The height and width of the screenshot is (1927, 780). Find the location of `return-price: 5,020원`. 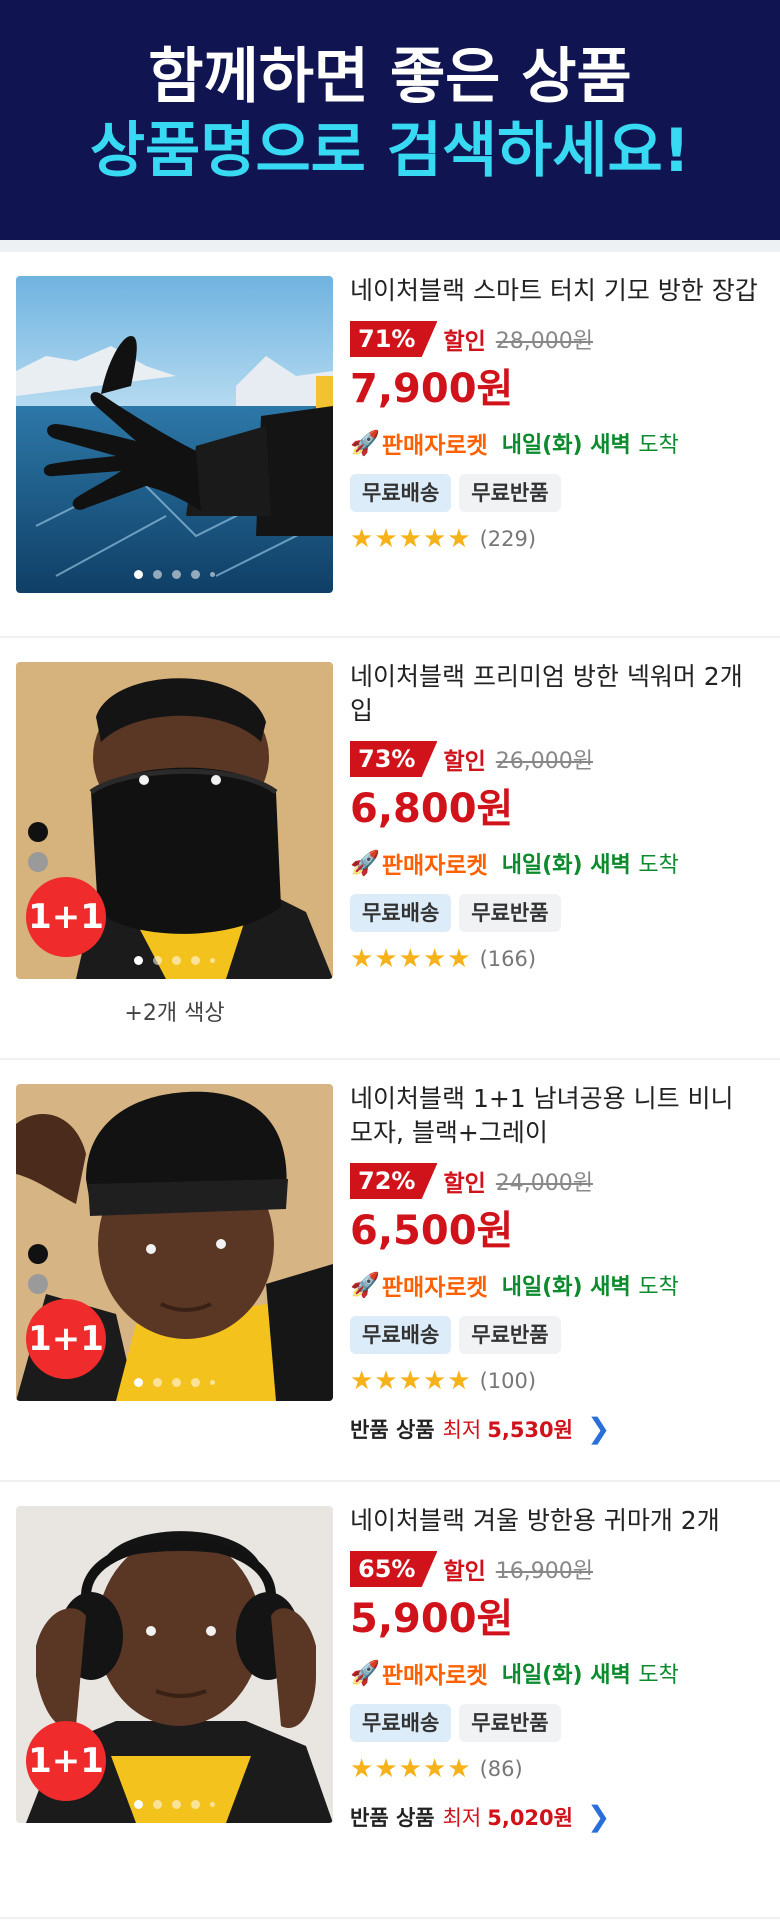

return-price: 5,020원 is located at coordinates (530, 1817).